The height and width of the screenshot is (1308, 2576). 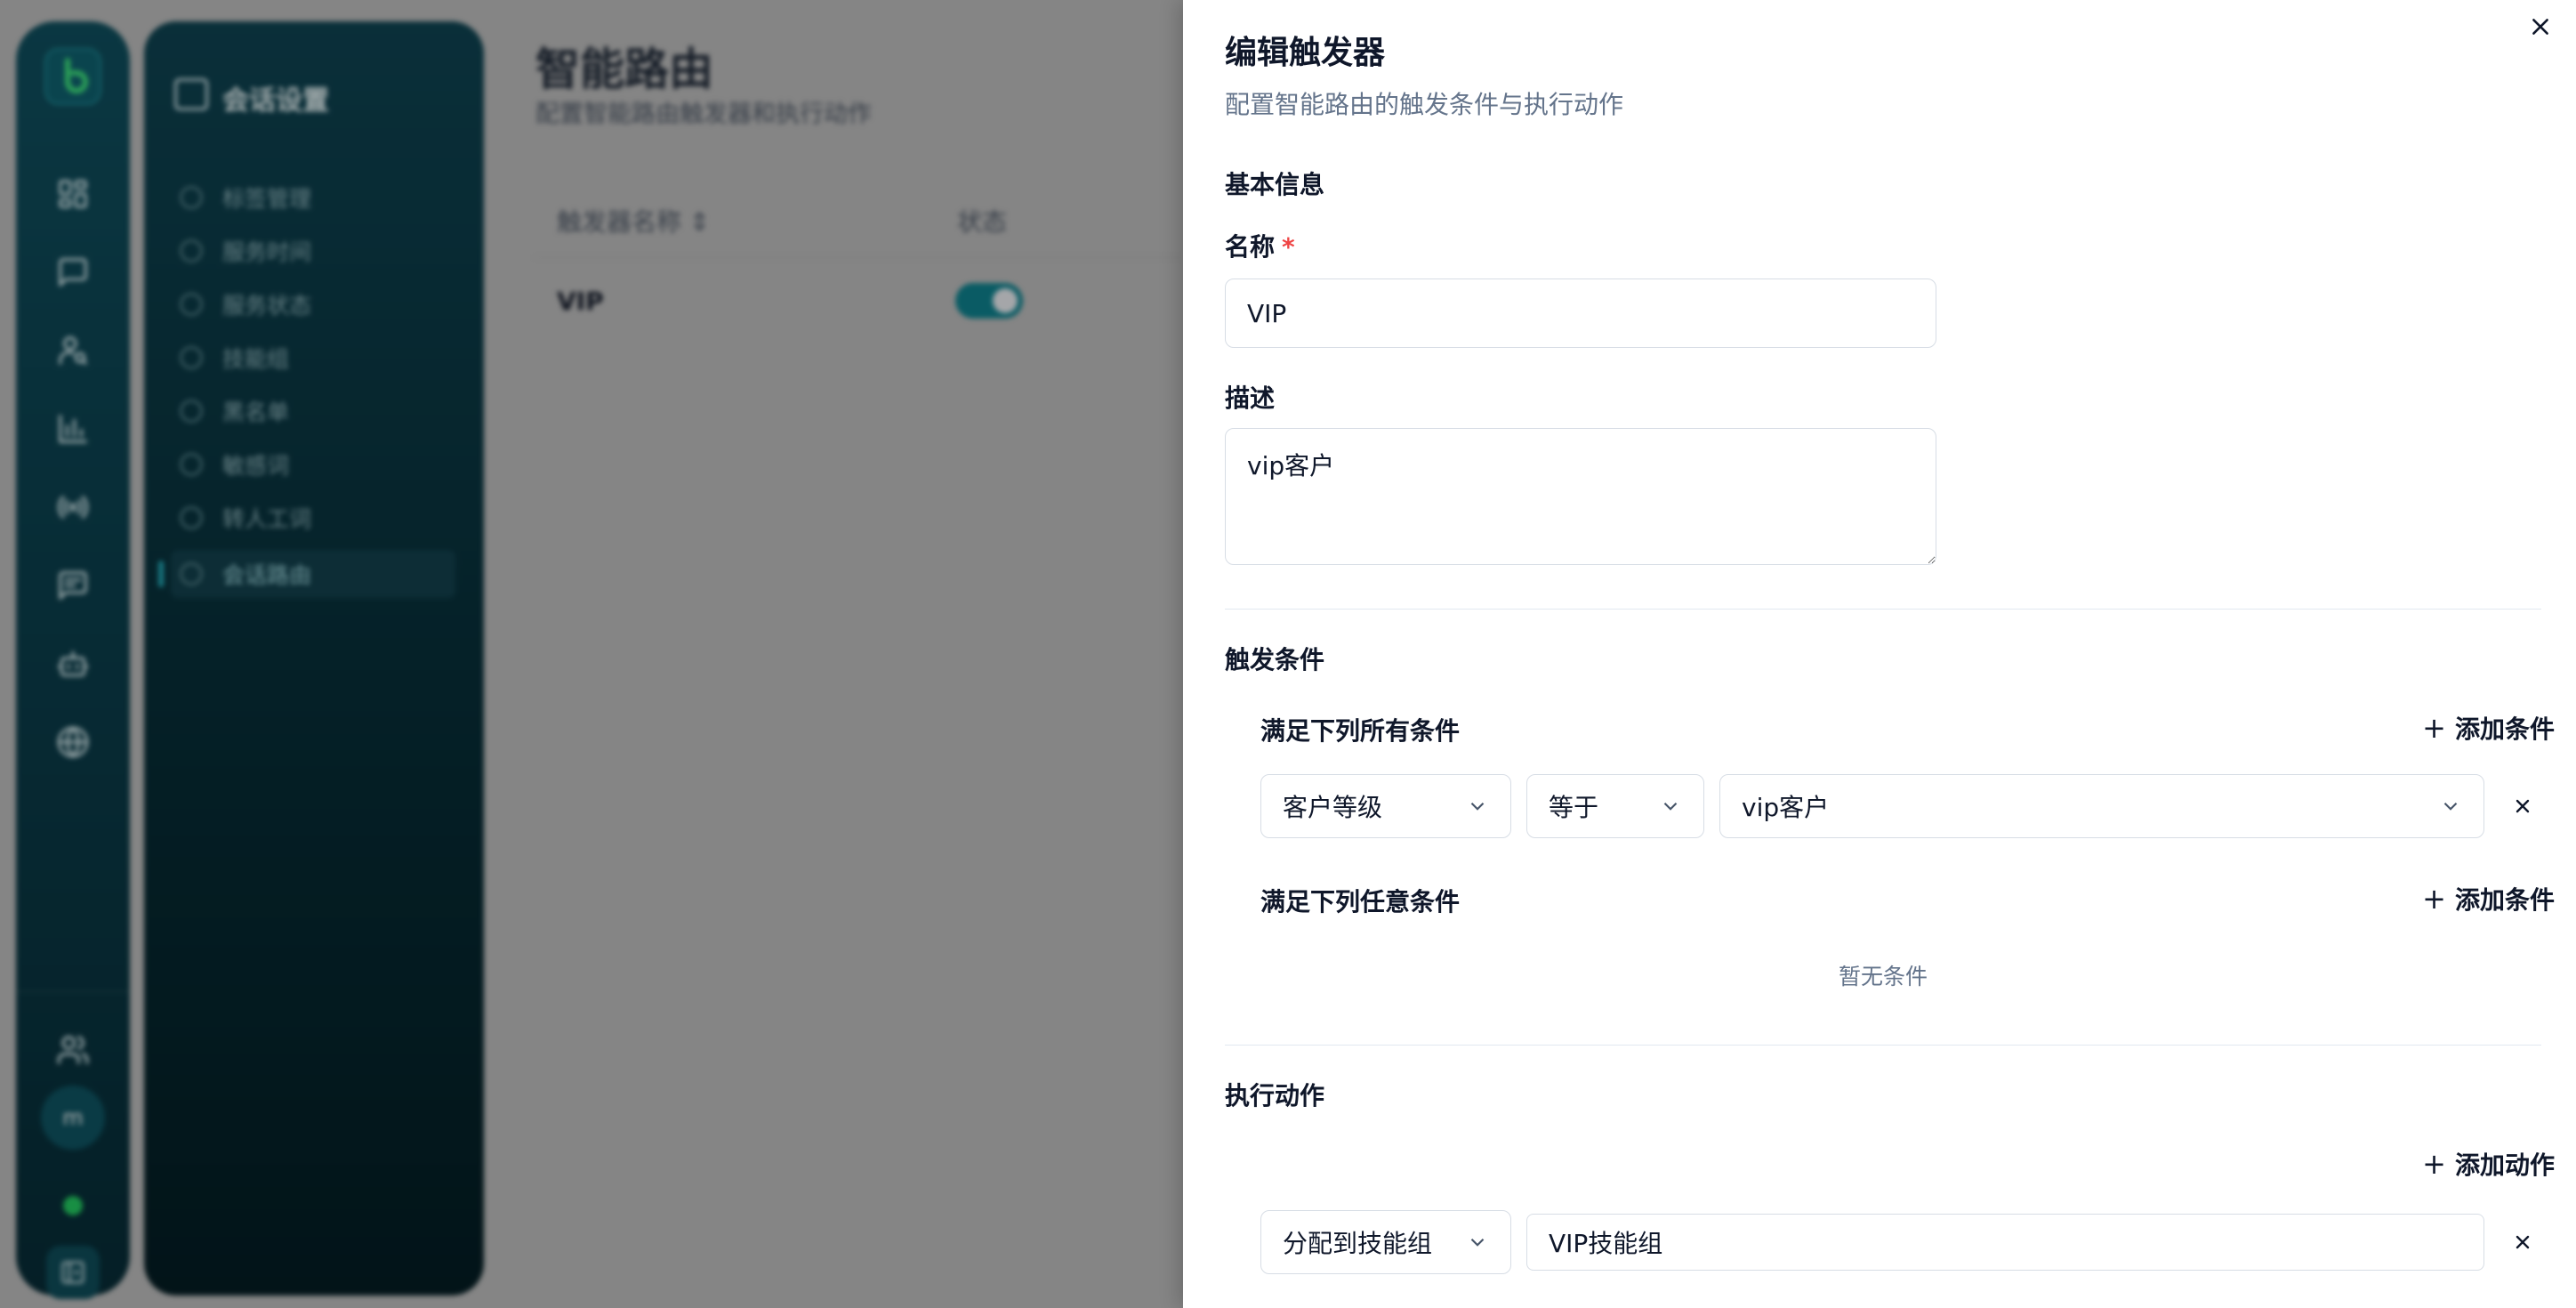 What do you see at coordinates (1360, 731) in the screenshot?
I see `all-conditions-label: 满足下列所有条件` at bounding box center [1360, 731].